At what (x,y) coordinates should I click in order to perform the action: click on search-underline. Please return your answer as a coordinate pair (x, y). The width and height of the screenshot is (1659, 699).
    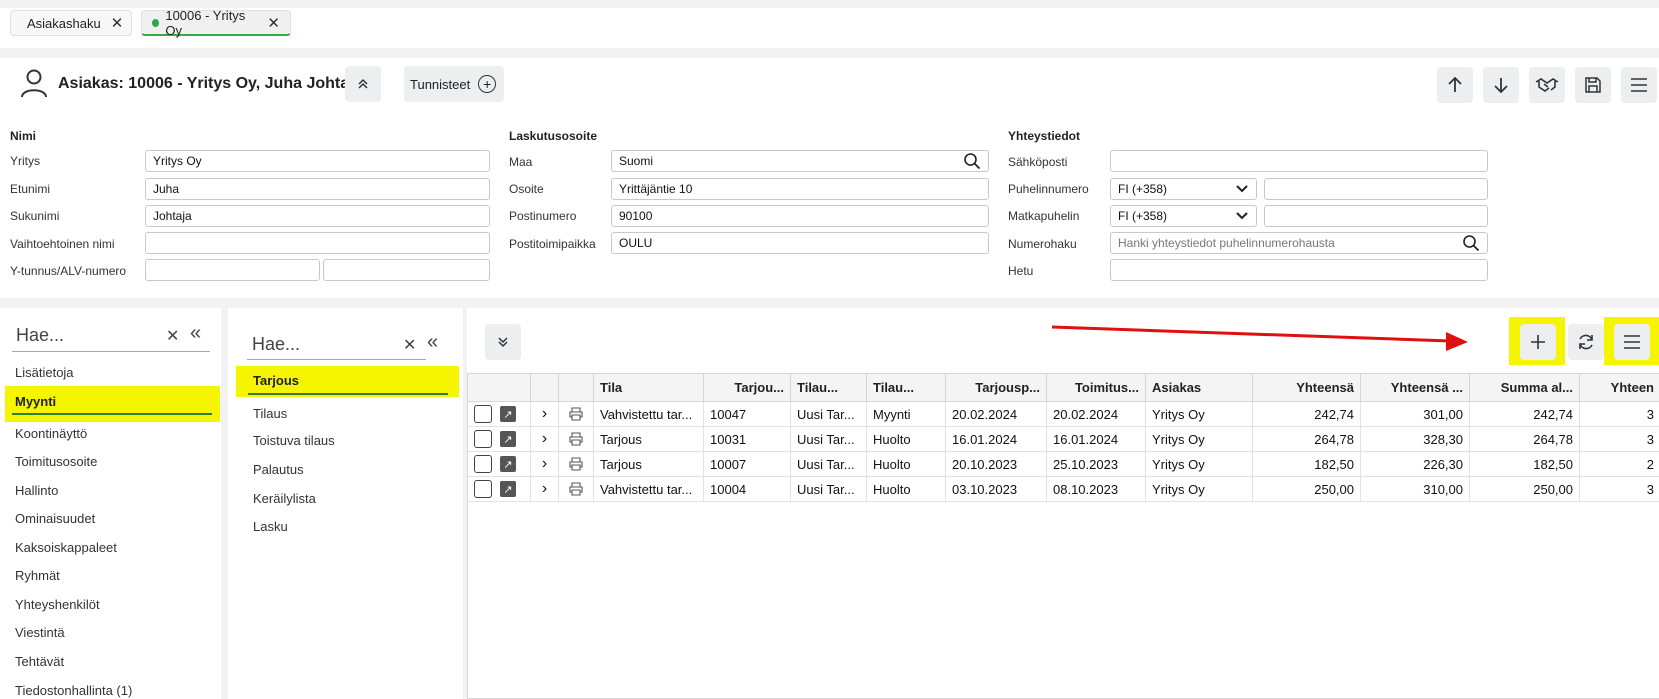
    Looking at the image, I should click on (111, 351).